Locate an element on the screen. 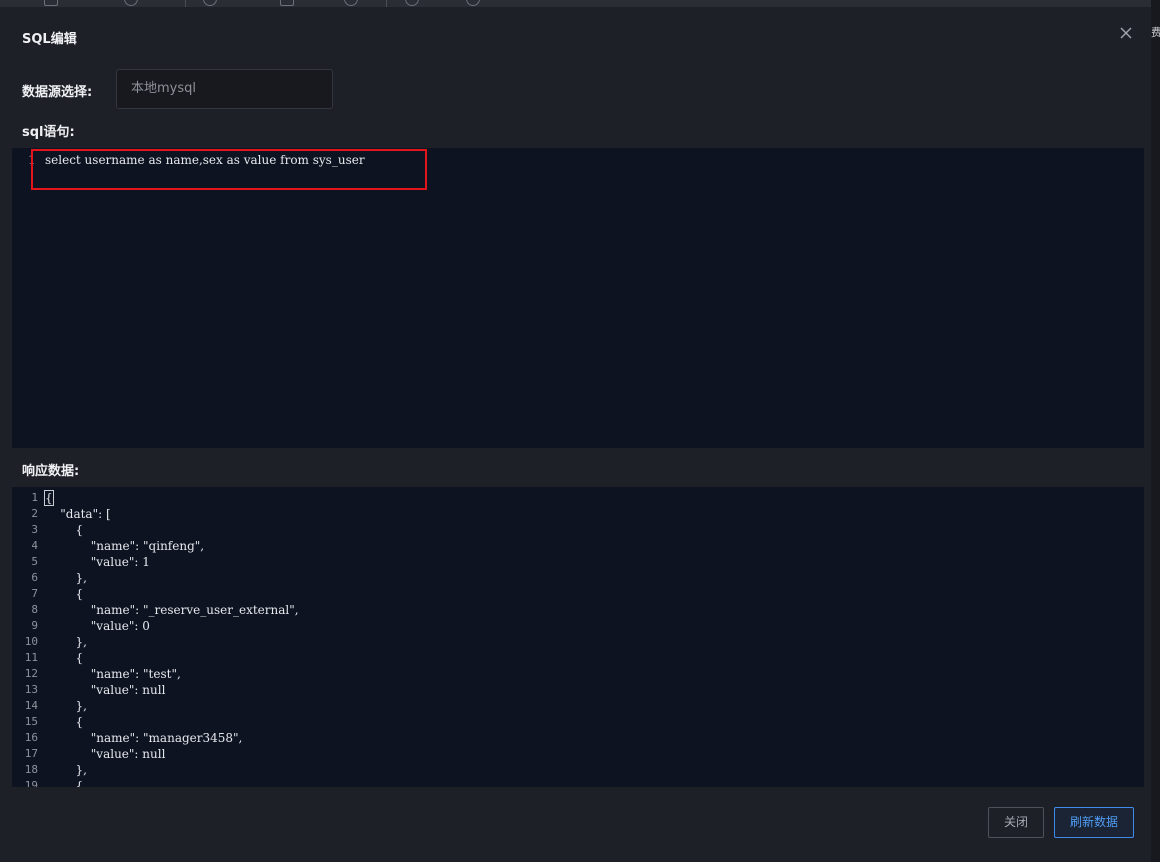 This screenshot has height=862, width=1160. edge-text: 费 is located at coordinates (1155, 32).